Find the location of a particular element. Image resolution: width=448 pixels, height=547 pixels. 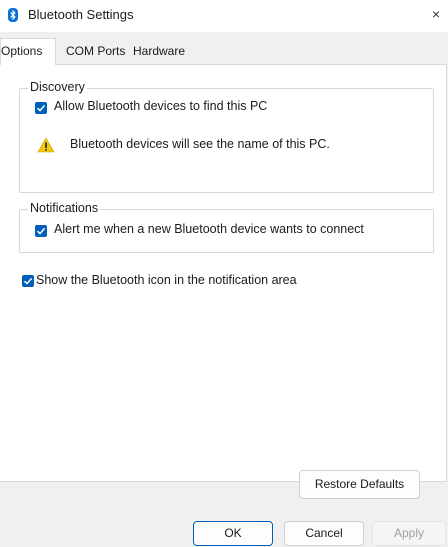

notifications-group-title: Notifications is located at coordinates (64, 208).